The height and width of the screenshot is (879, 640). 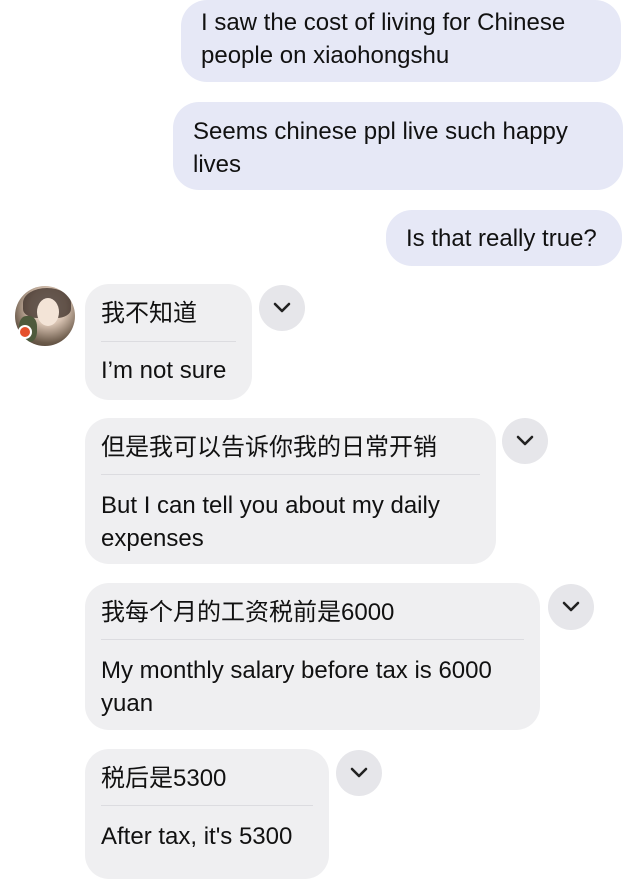 I want to click on sent-message: Seems chinese ppl live such happy lives, so click(x=398, y=146).